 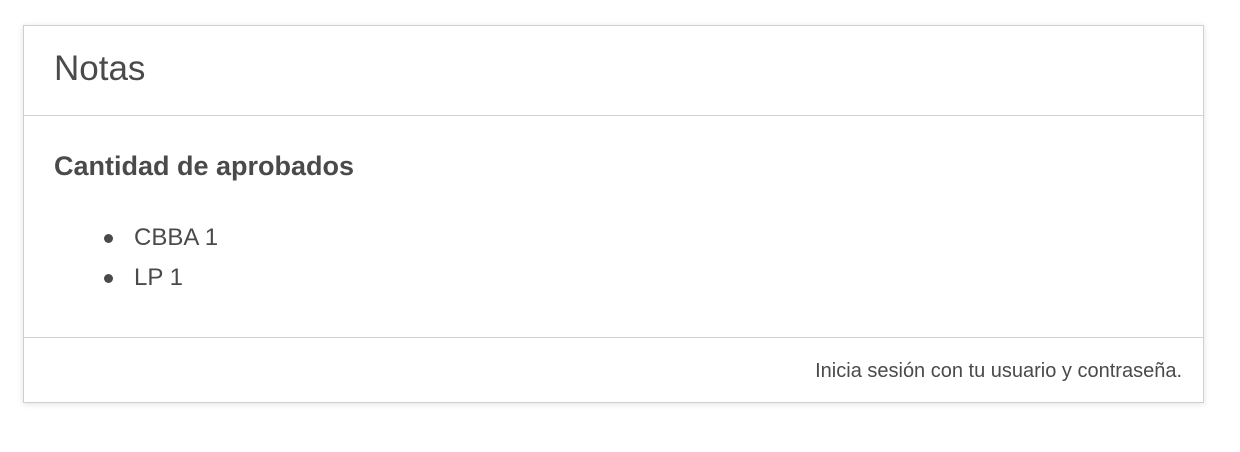 What do you see at coordinates (204, 166) in the screenshot?
I see `section-heading: Cantidad de aprobados` at bounding box center [204, 166].